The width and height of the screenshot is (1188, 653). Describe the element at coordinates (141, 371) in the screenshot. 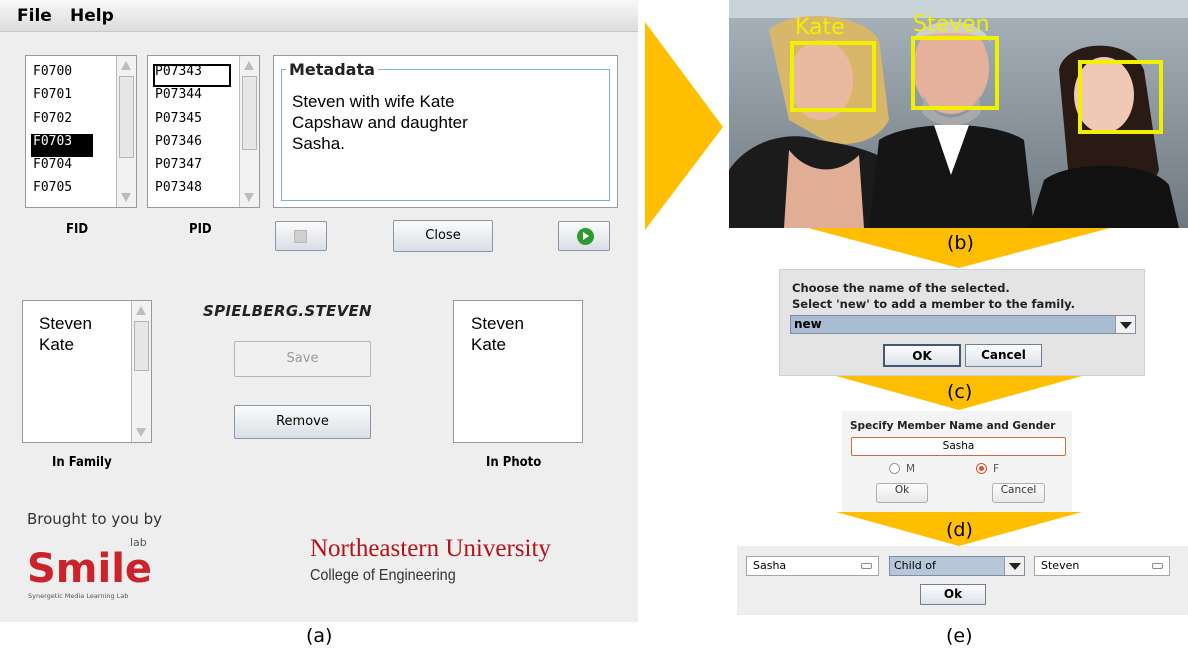

I see `family-scrollbar` at that location.